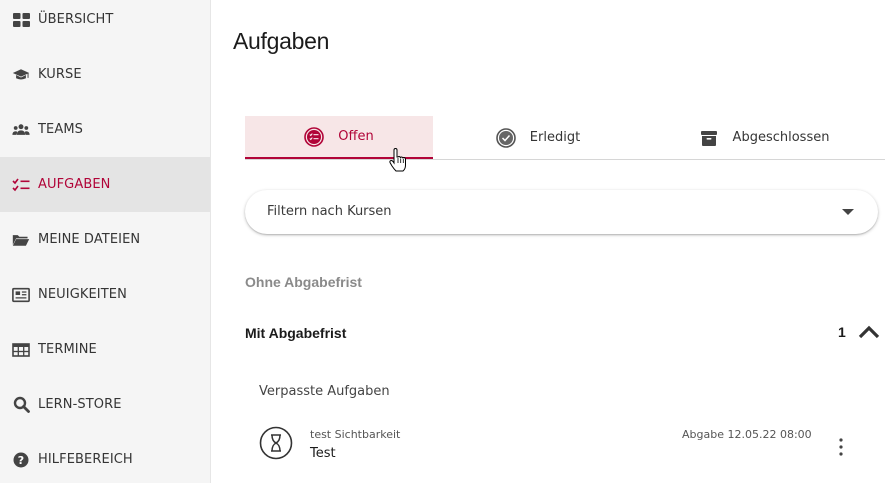 The image size is (885, 487). Describe the element at coordinates (105, 74) in the screenshot. I see `sidebar-item-kurse: KURSE` at that location.